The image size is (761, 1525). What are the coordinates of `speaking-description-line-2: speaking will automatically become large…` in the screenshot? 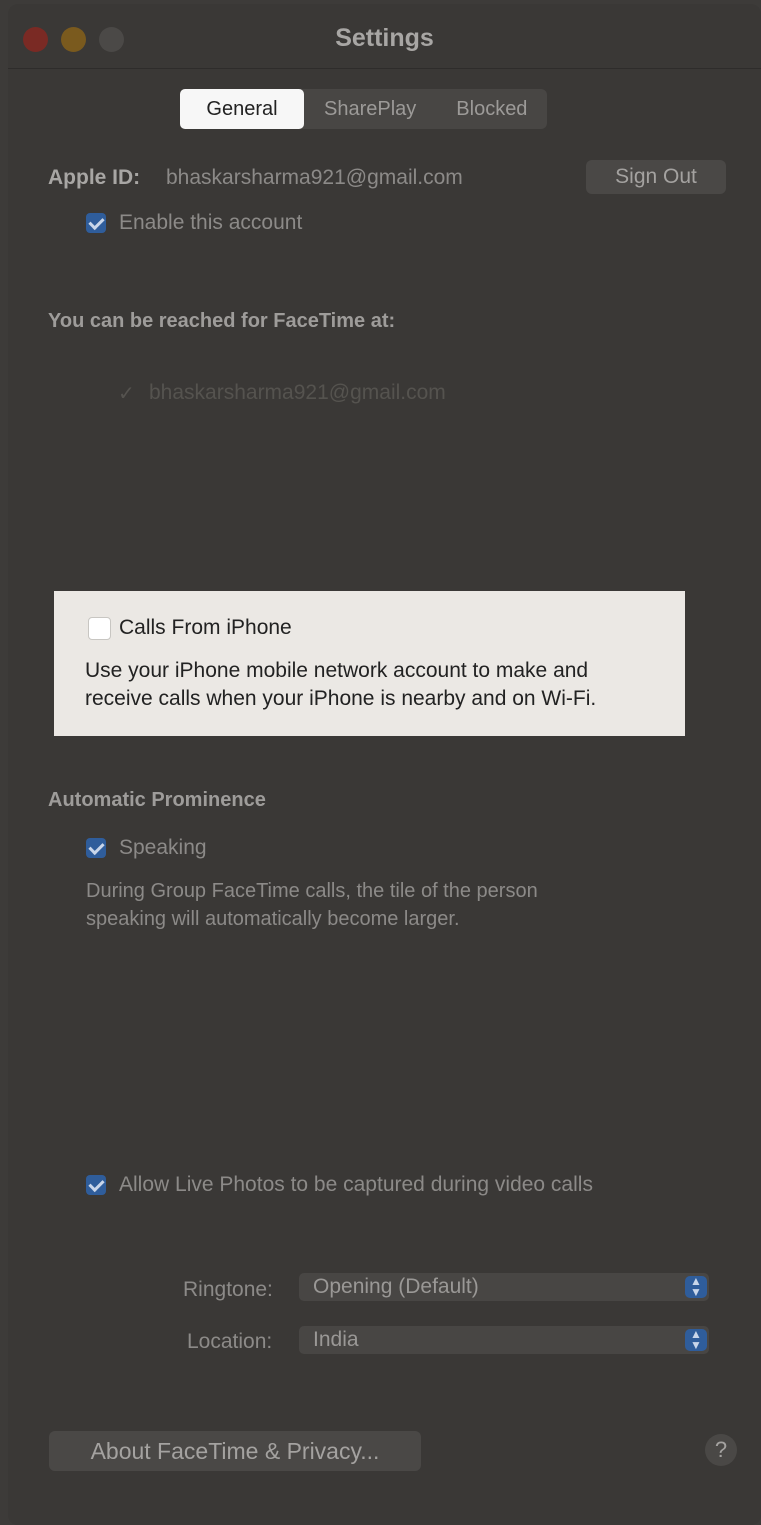 It's located at (273, 919).